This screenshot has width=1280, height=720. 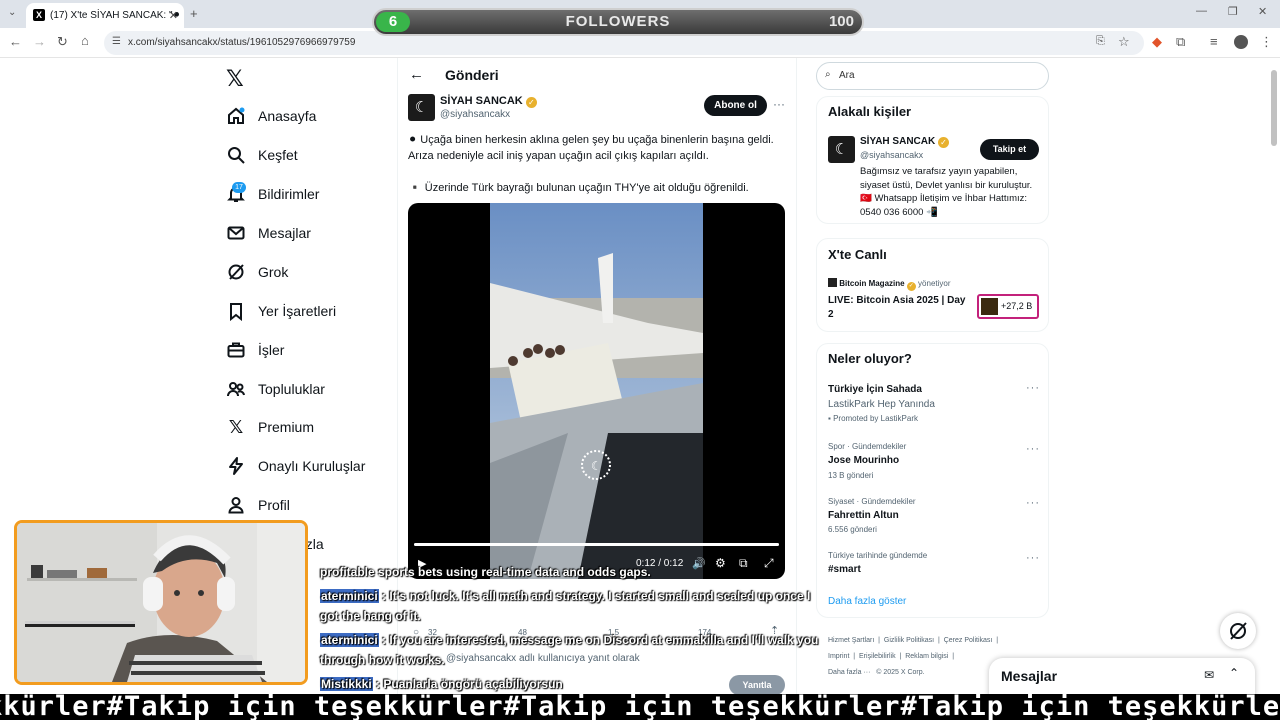 I want to click on footer-link: Erişilebilirlik, so click(x=877, y=656).